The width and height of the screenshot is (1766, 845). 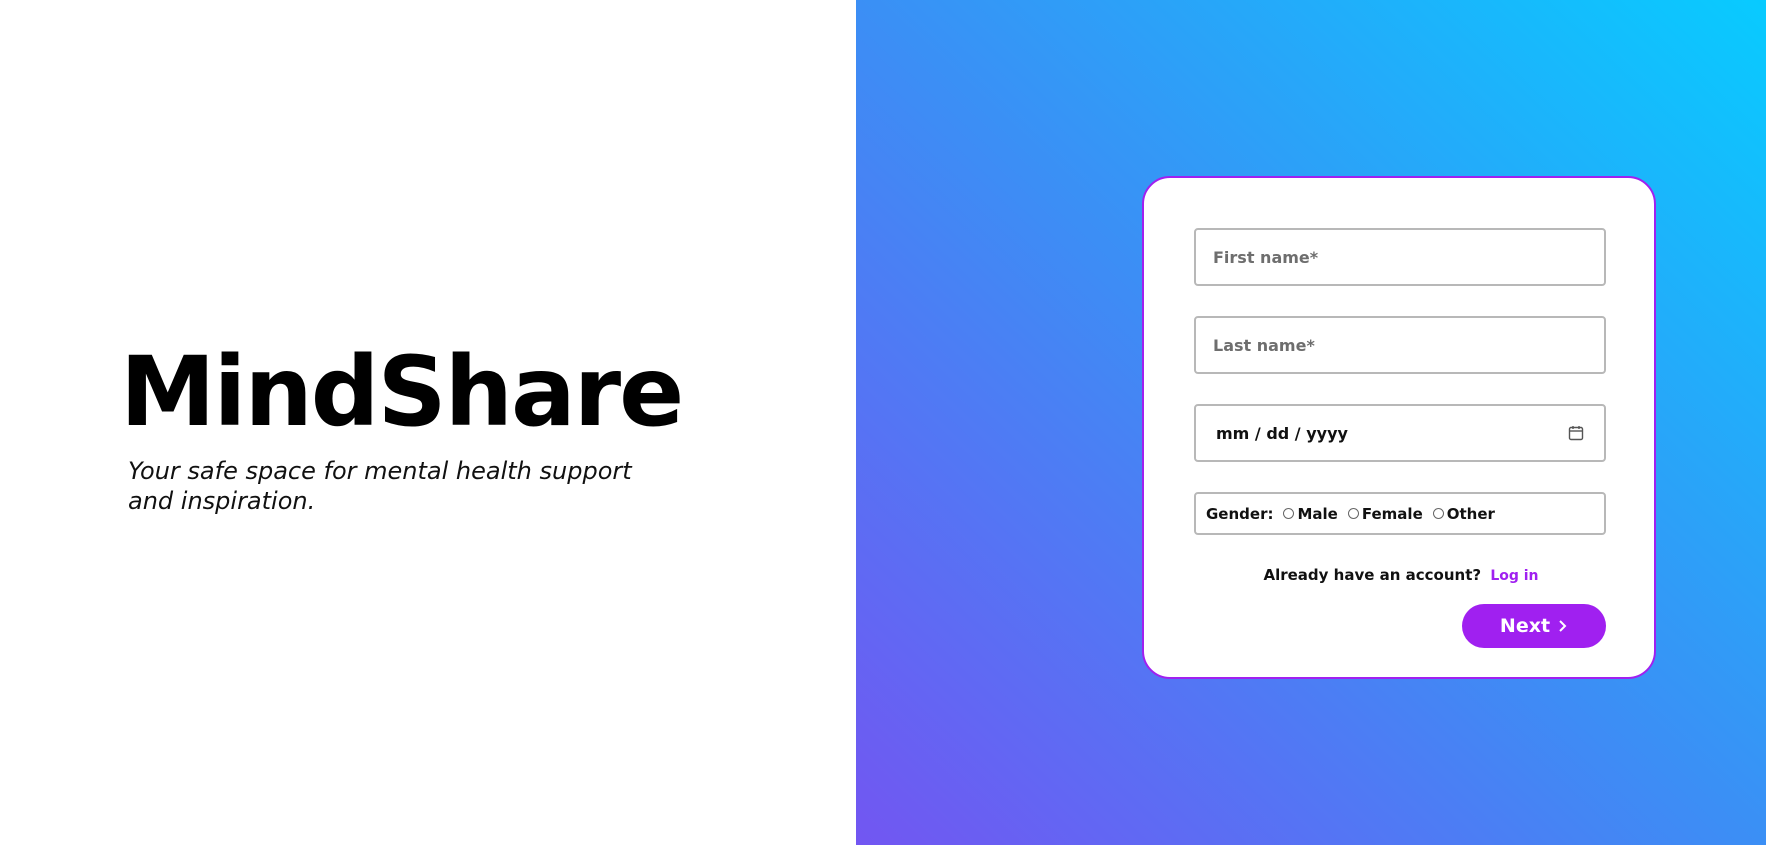 I want to click on first-name-field-wrapper, so click(x=1400, y=257).